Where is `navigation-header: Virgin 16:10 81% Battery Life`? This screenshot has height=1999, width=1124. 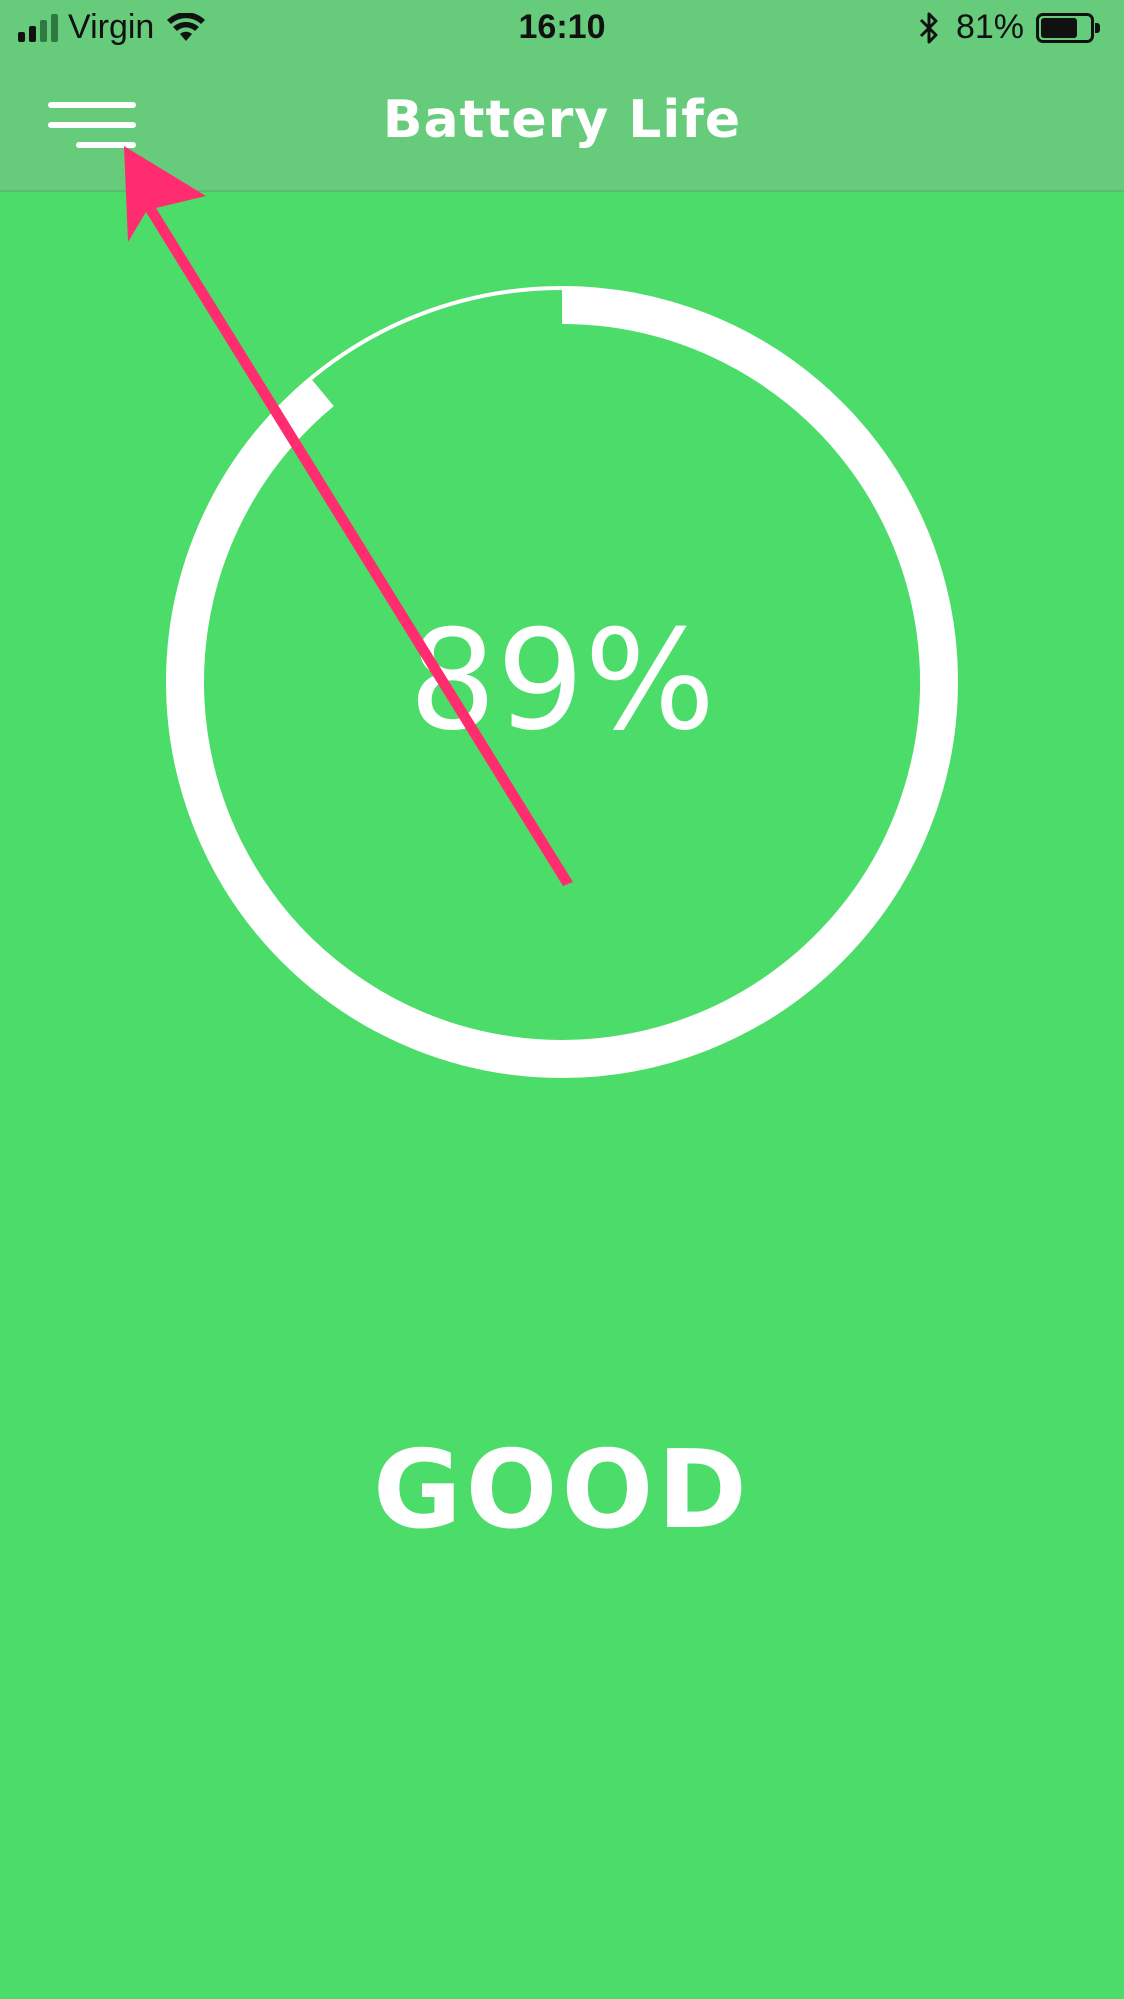 navigation-header: Virgin 16:10 81% Battery Life is located at coordinates (562, 96).